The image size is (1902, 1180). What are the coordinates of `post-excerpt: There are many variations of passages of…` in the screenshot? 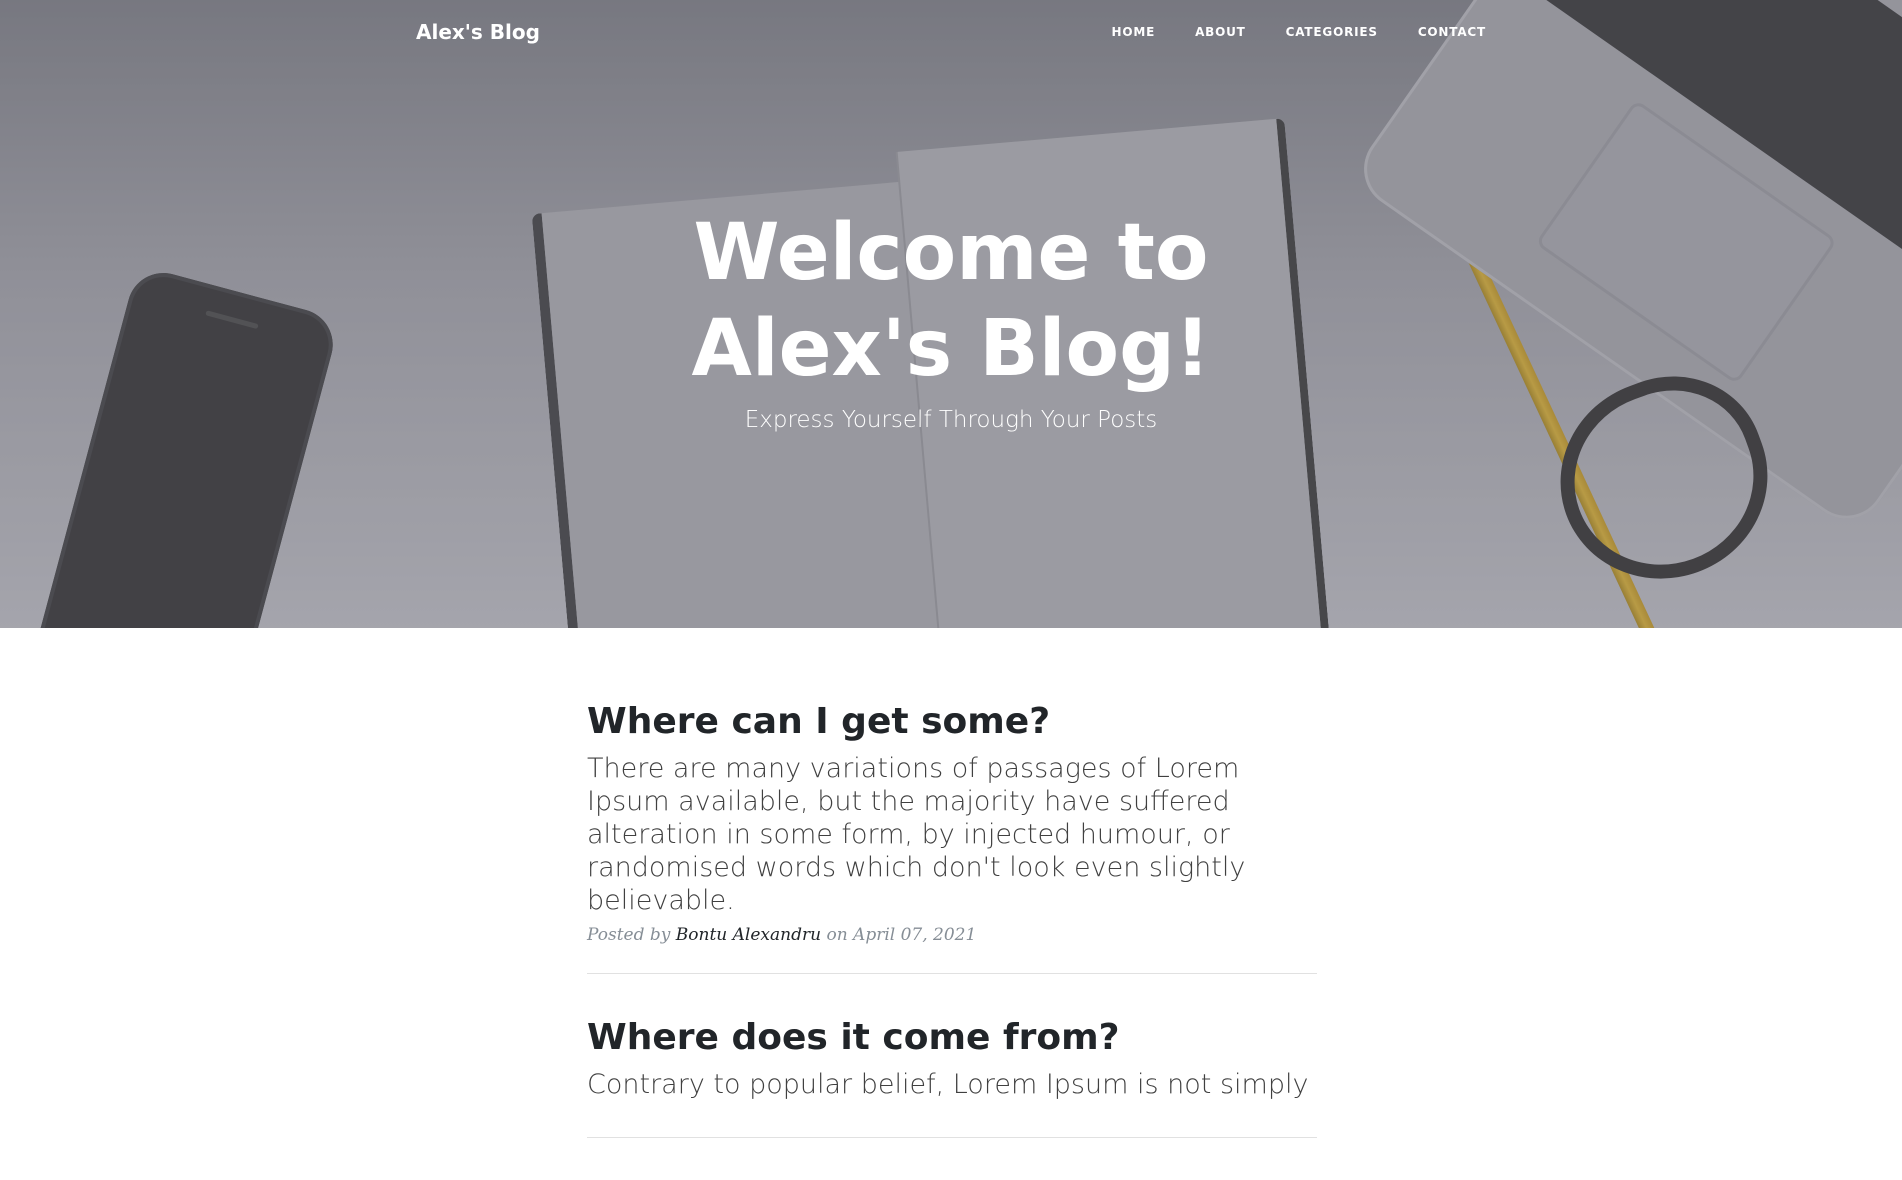 It's located at (952, 834).